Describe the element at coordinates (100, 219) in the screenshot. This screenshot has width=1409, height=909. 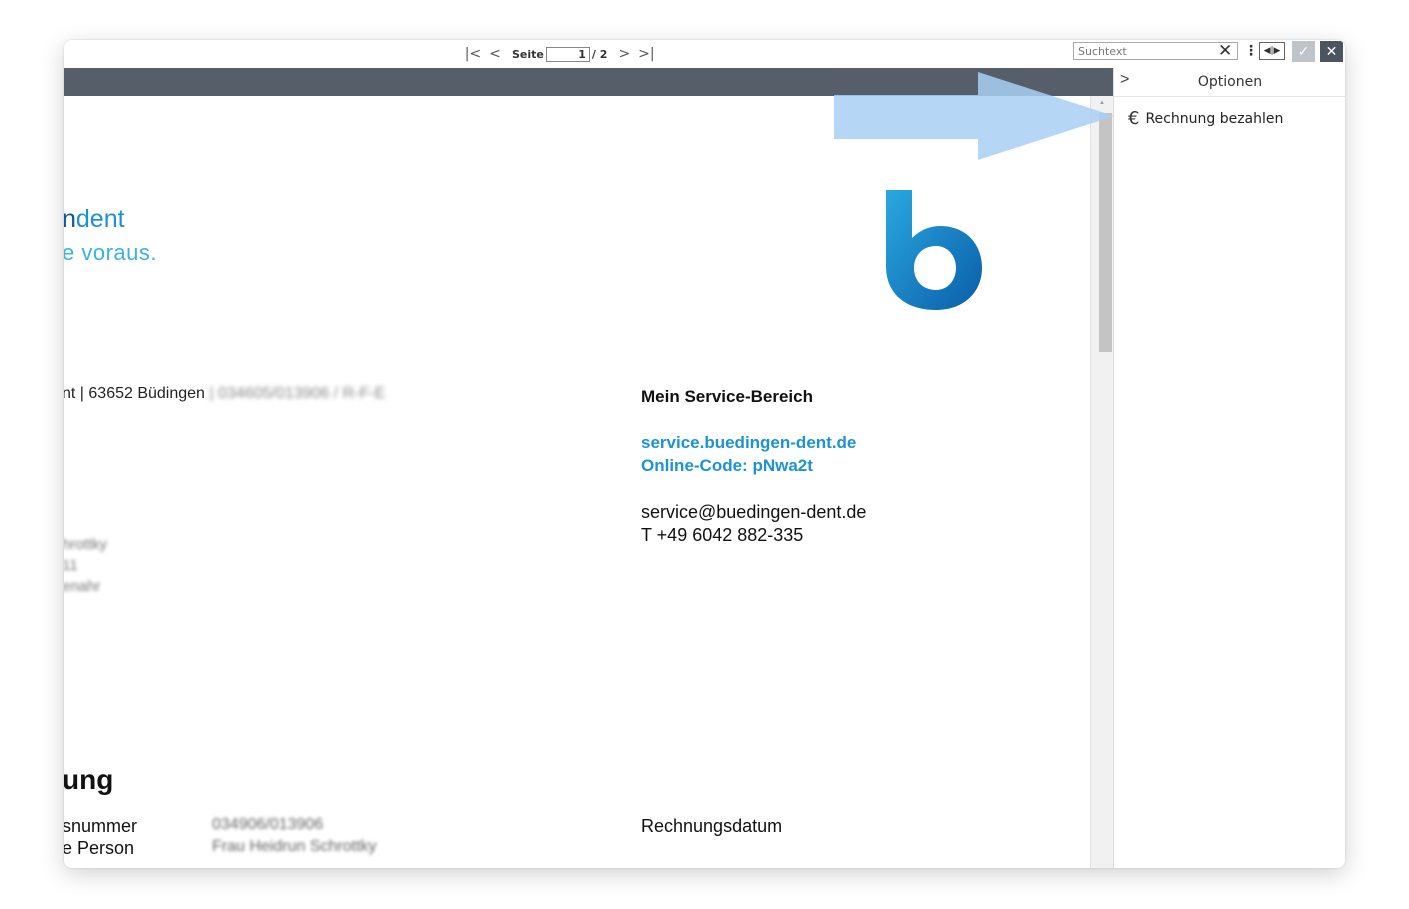
I see `brand-name-rest: dent` at that location.